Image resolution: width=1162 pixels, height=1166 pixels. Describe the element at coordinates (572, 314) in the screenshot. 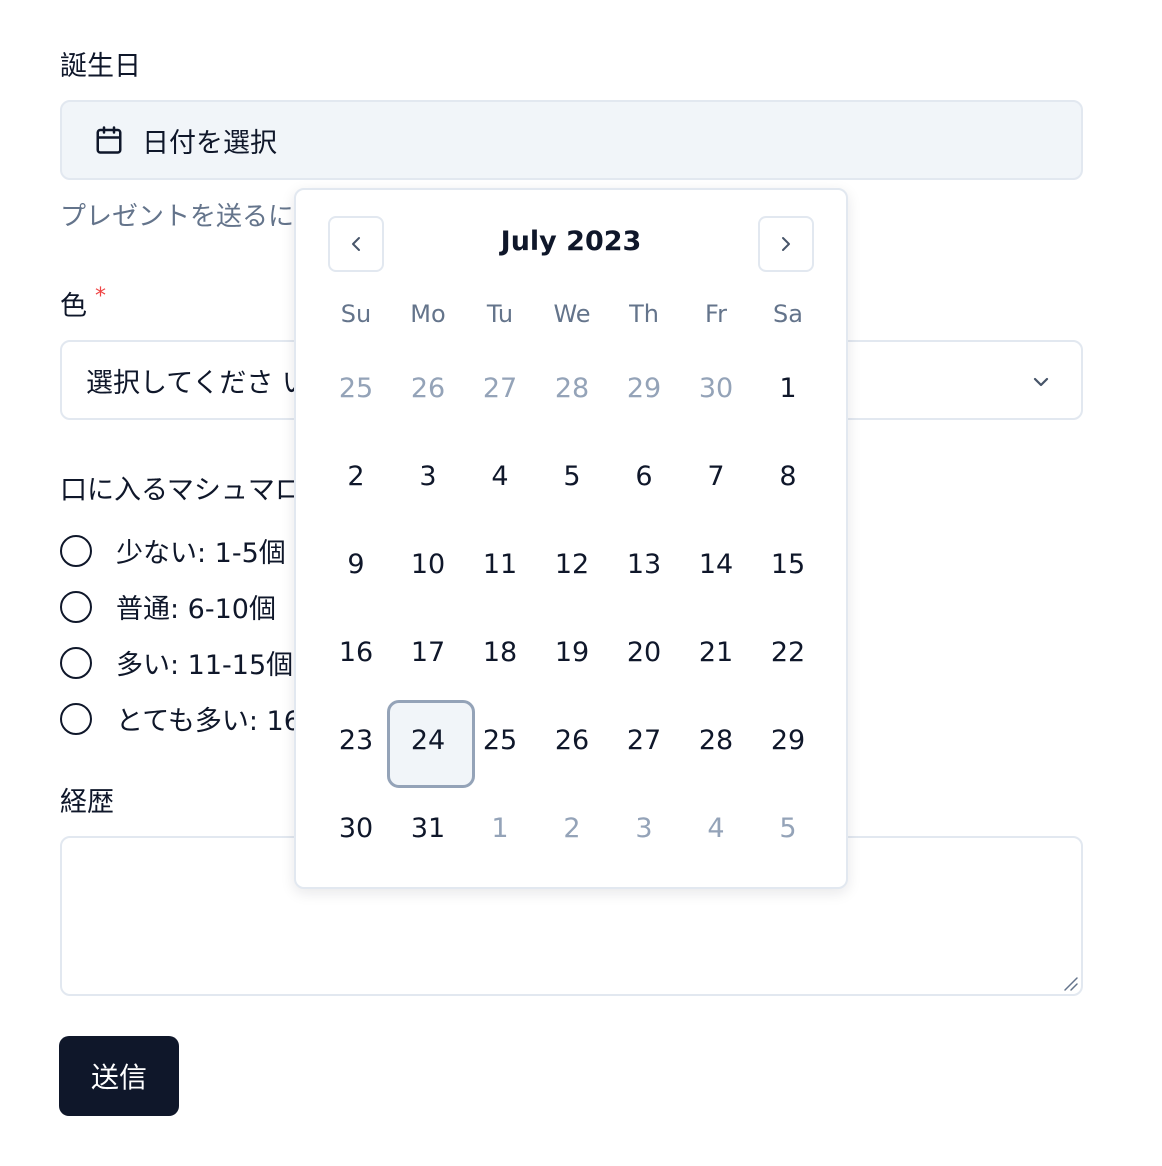

I see `weekday-label: We` at that location.